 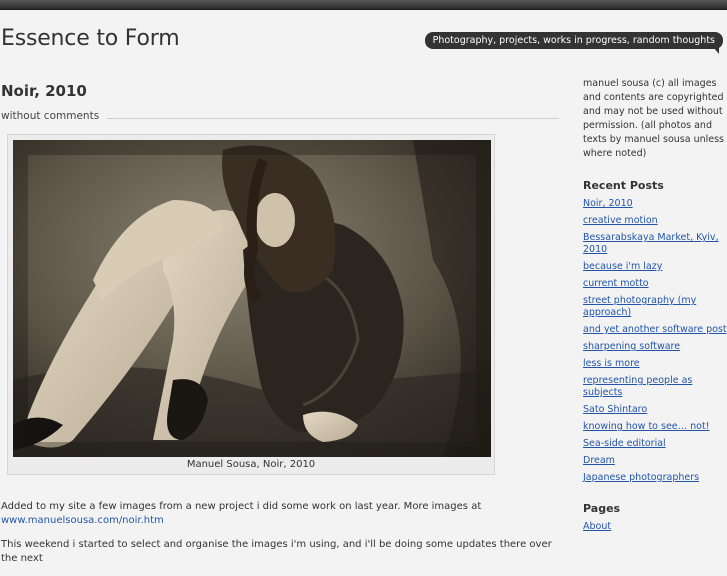 I want to click on recent-post-link: Bessarabskaya Market, Kyiv, 2010, so click(x=651, y=243).